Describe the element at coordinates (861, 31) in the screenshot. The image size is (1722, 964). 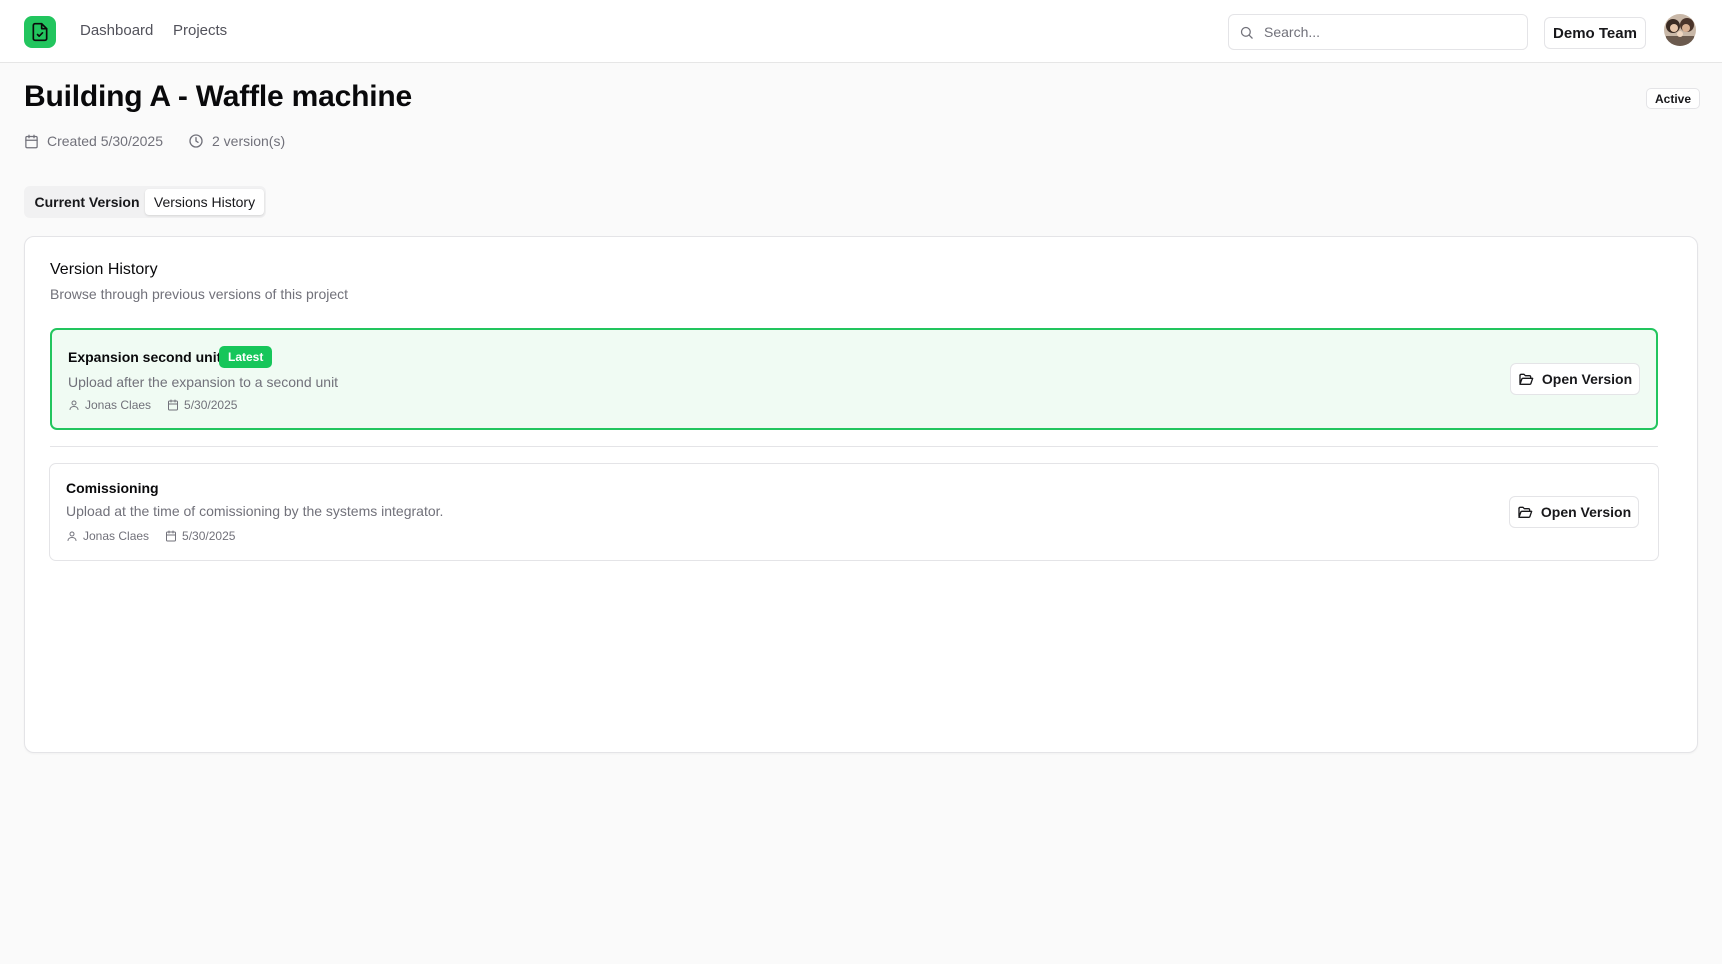
I see `top-navigation-bar: Dashboard Projects Demo Team` at that location.